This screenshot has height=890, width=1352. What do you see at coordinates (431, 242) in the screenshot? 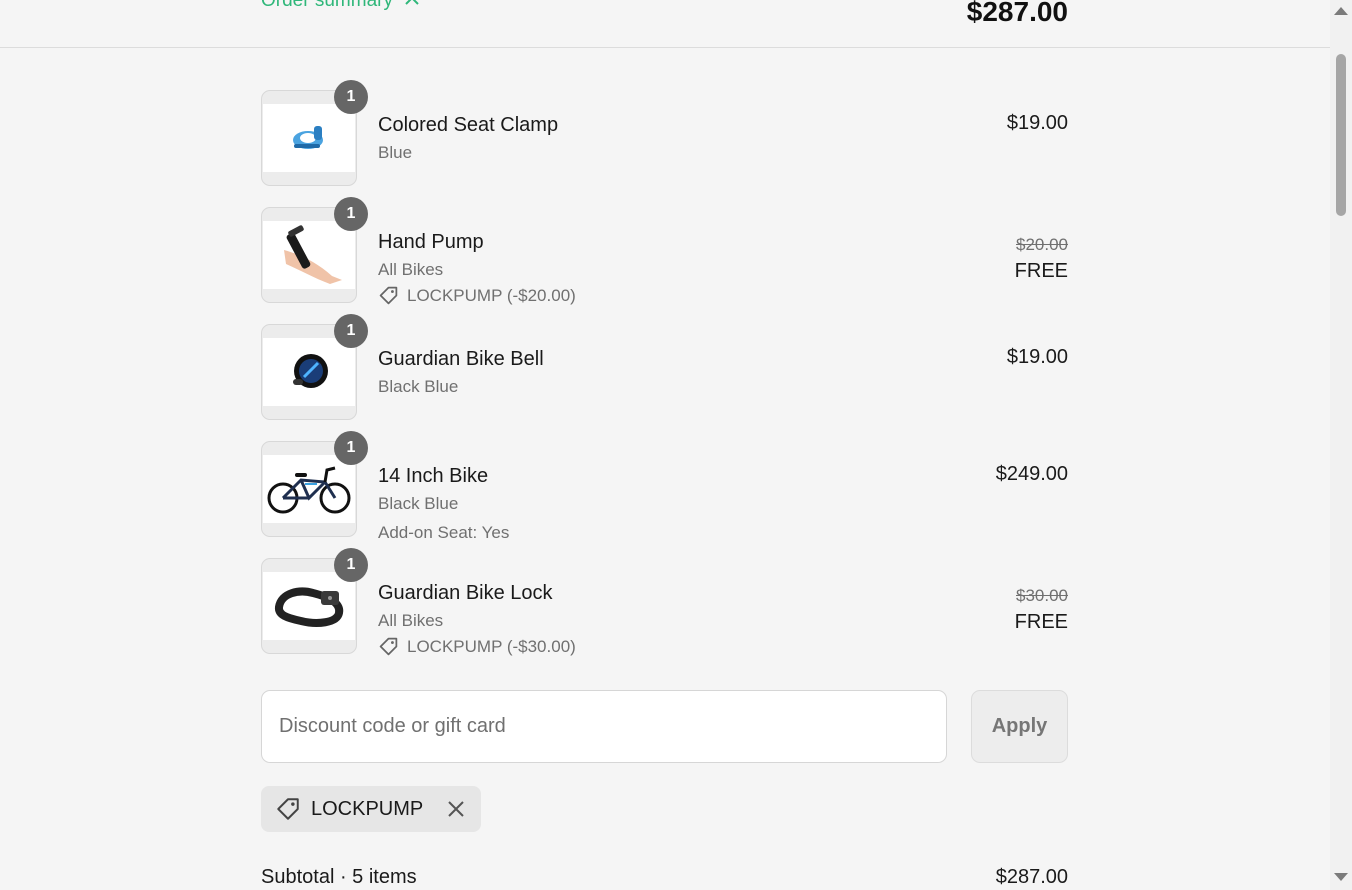
I see `product-name: Hand Pump` at bounding box center [431, 242].